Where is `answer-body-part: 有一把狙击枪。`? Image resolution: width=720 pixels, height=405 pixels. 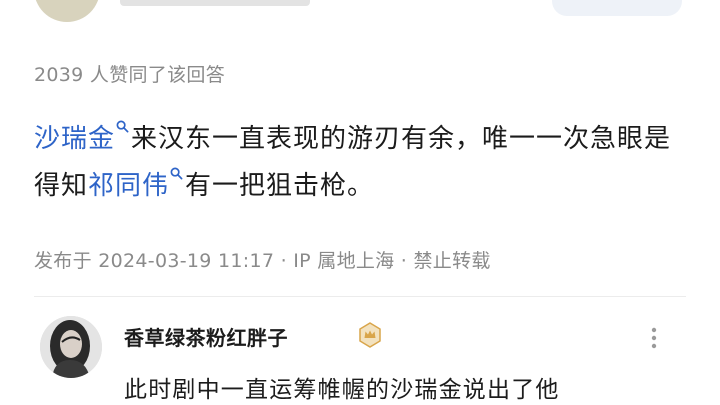
answer-body-part: 有一把狙击枪。 is located at coordinates (280, 186).